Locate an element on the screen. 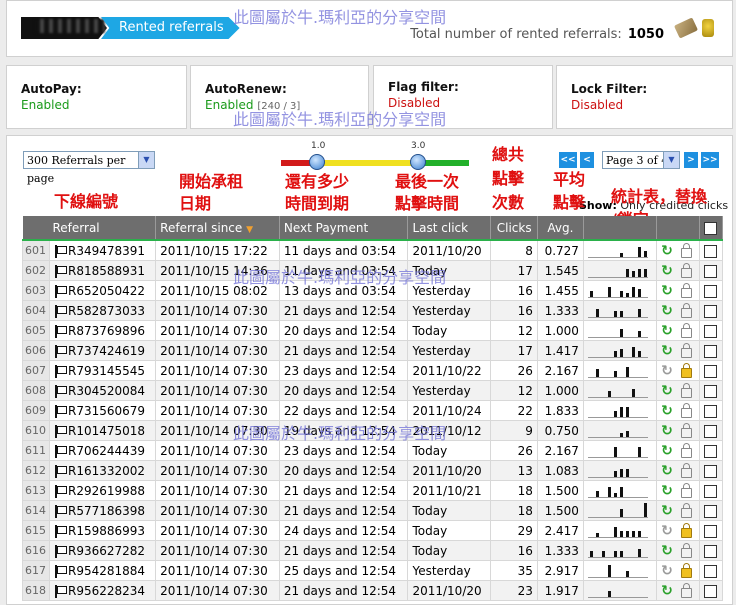 The height and width of the screenshot is (605, 736). referral-cell: R577186398 is located at coordinates (102, 510).